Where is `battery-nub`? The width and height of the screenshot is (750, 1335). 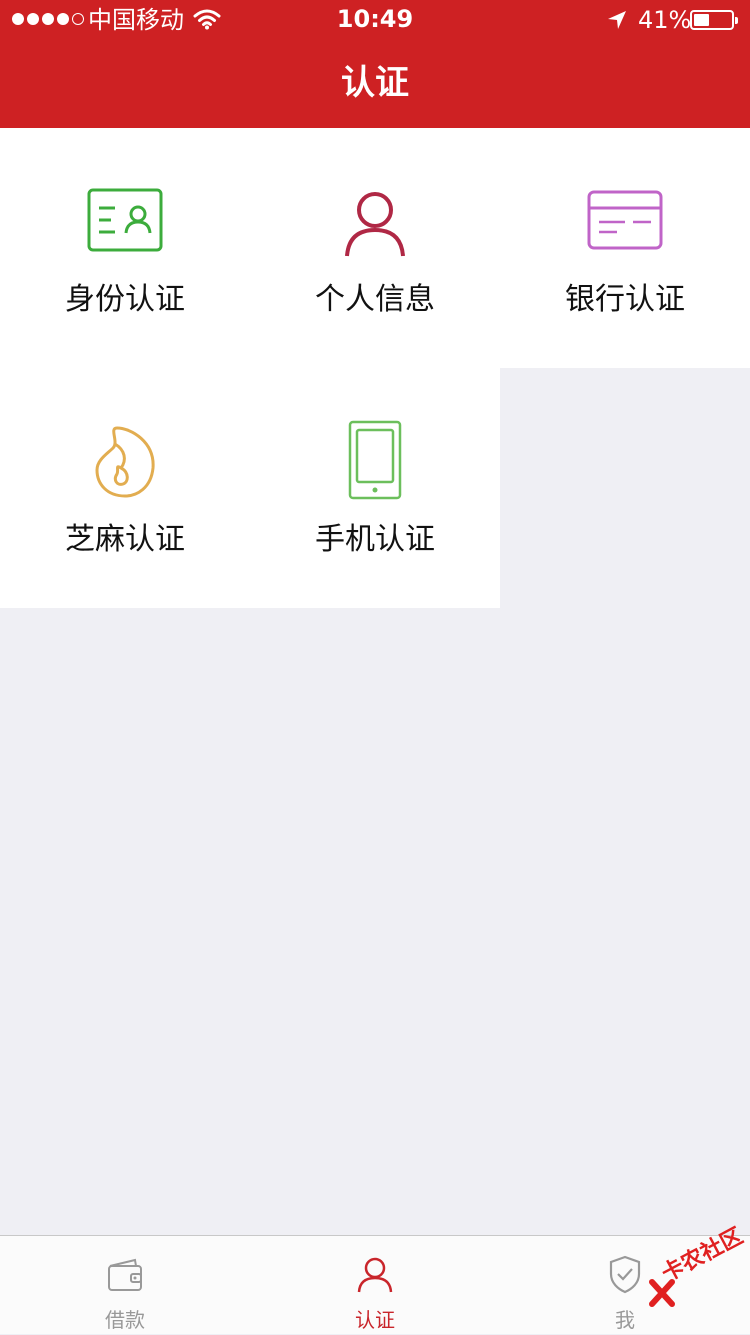 battery-nub is located at coordinates (736, 20).